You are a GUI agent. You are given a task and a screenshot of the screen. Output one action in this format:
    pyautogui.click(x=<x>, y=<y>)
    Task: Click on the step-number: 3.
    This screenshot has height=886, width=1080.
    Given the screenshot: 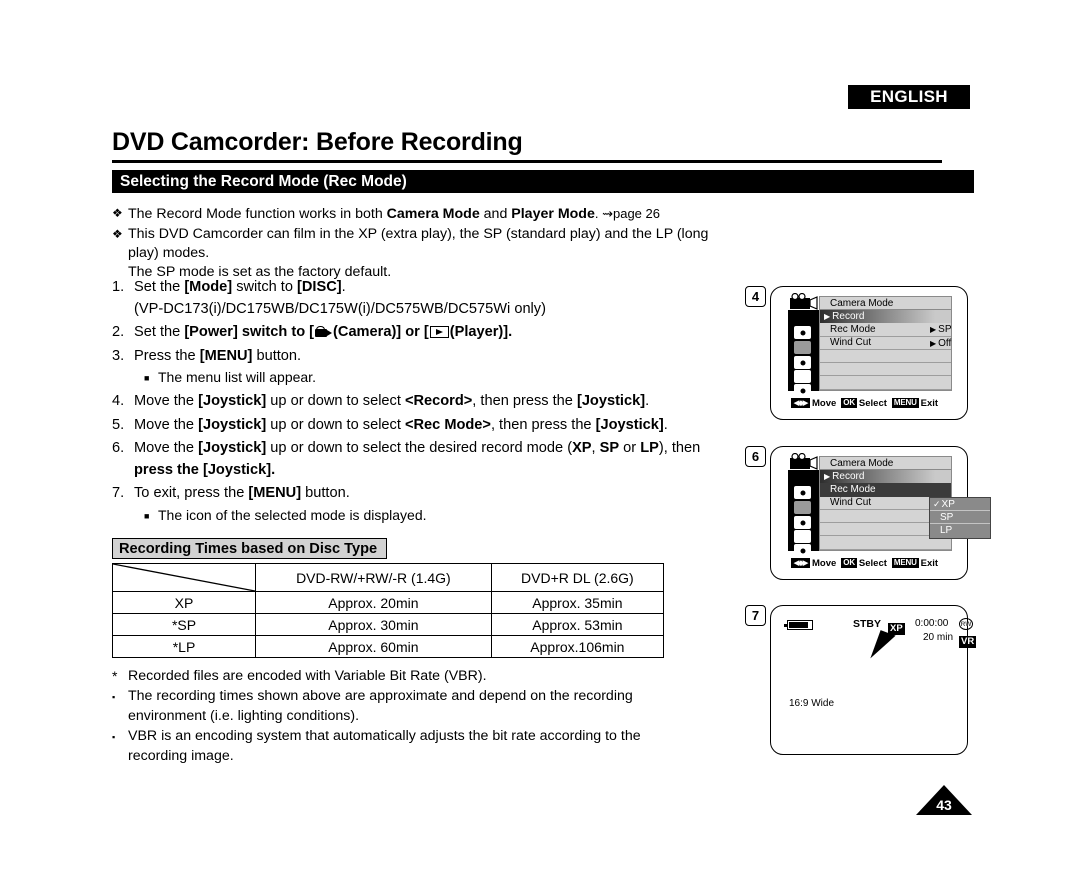 What is the action you would take?
    pyautogui.click(x=118, y=355)
    